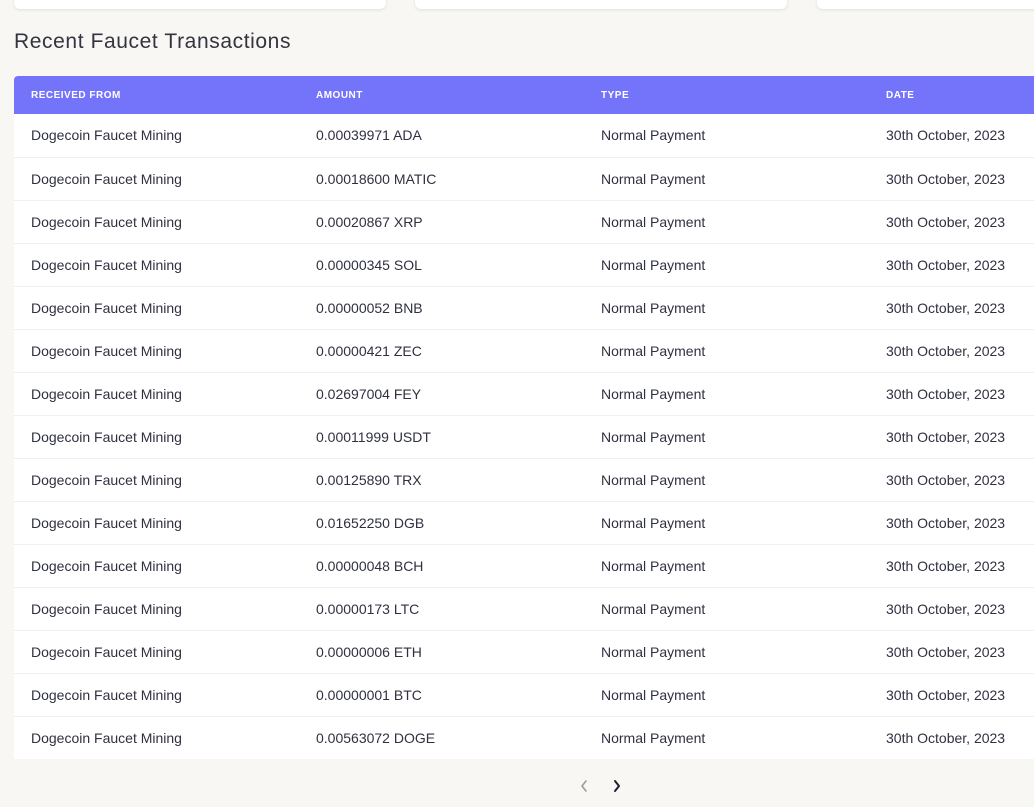 This screenshot has height=807, width=1034. I want to click on amount-cell: 0.00039971 ADA, so click(441, 136).